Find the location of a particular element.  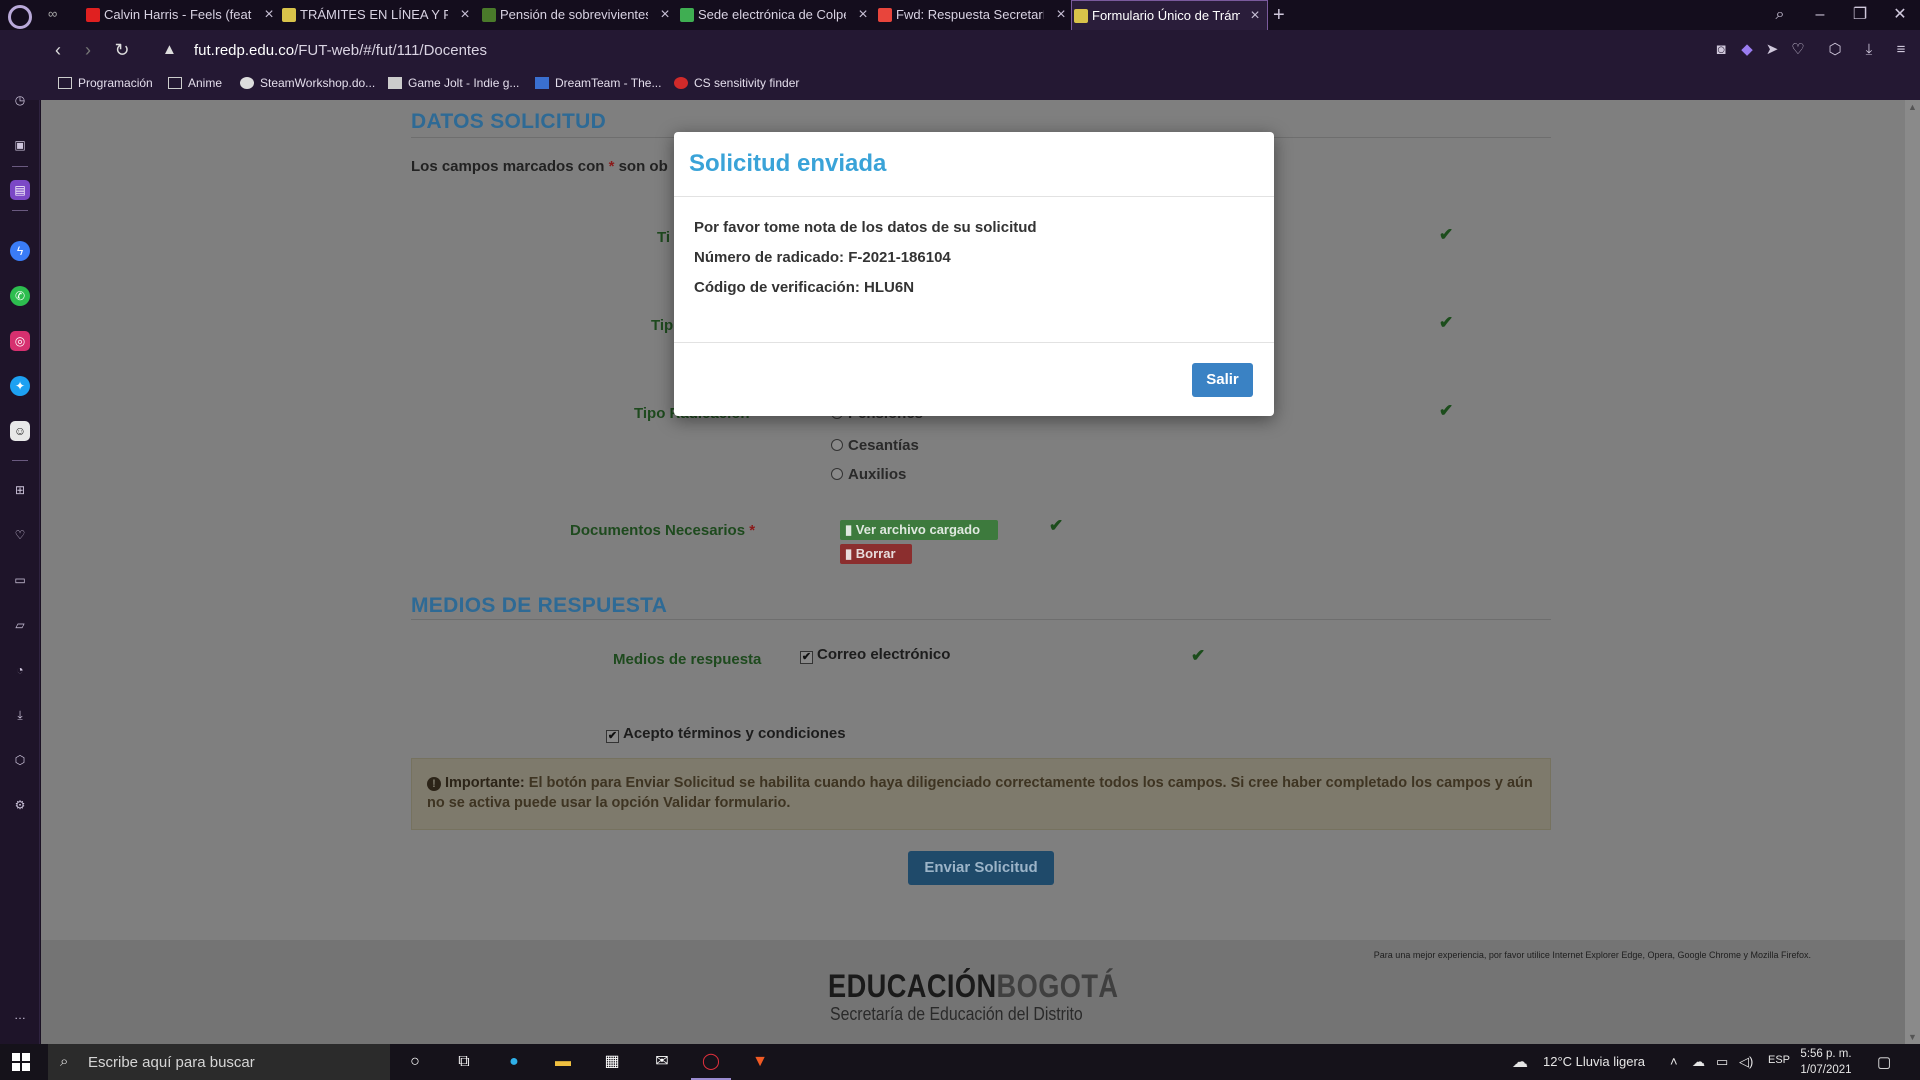

checkbox-terms: ✔ Acepto términos y condiciones is located at coordinates (726, 734).